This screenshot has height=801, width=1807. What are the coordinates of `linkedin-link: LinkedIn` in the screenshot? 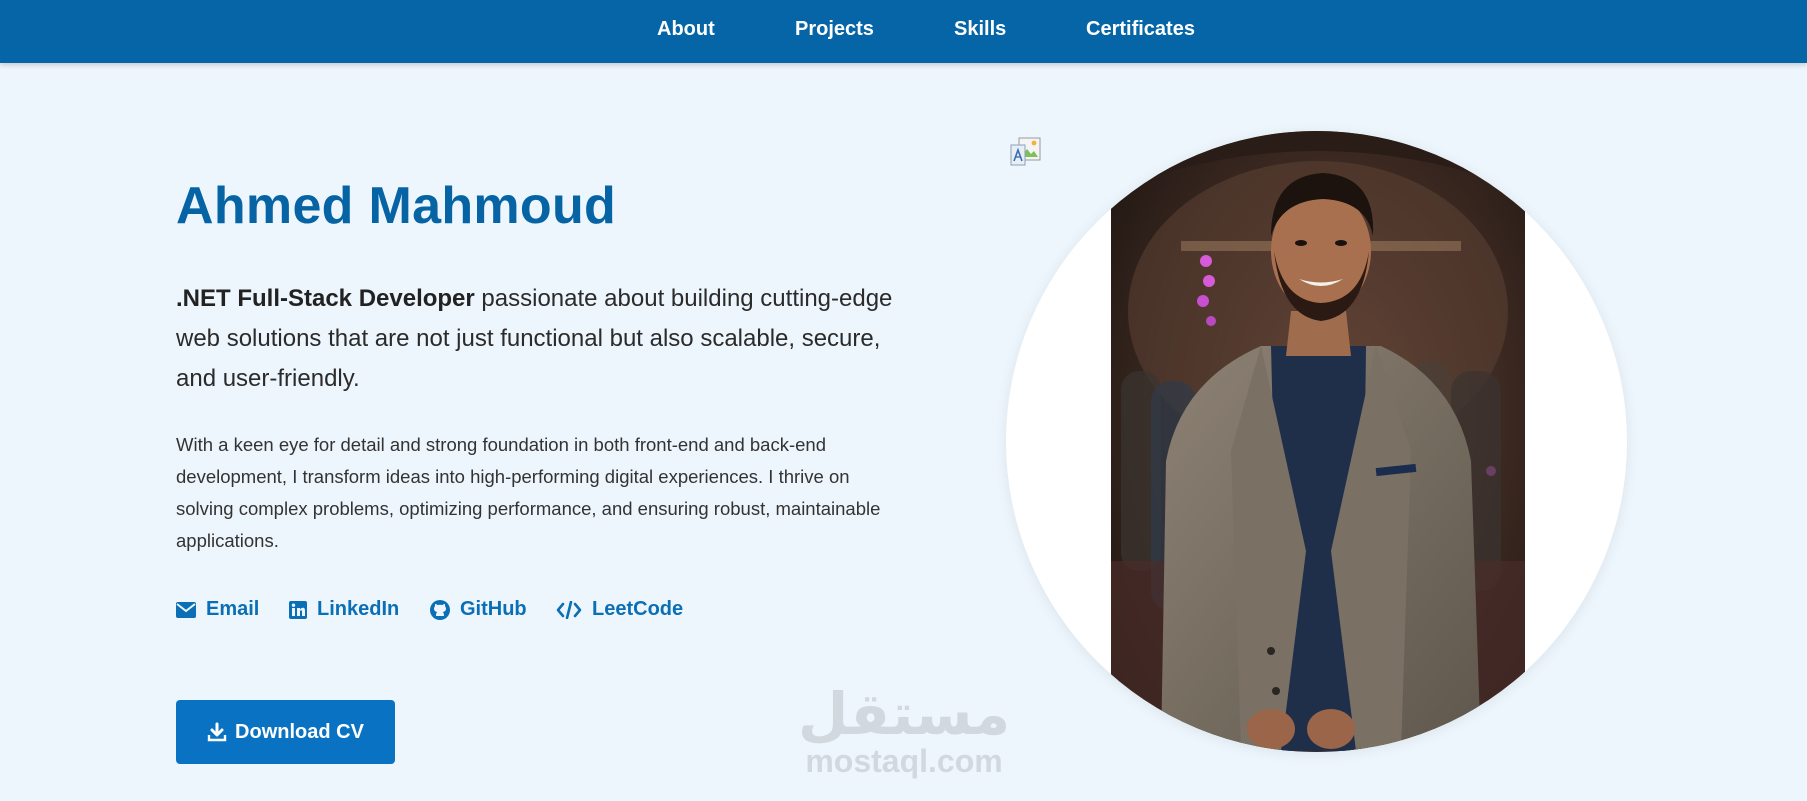 It's located at (344, 609).